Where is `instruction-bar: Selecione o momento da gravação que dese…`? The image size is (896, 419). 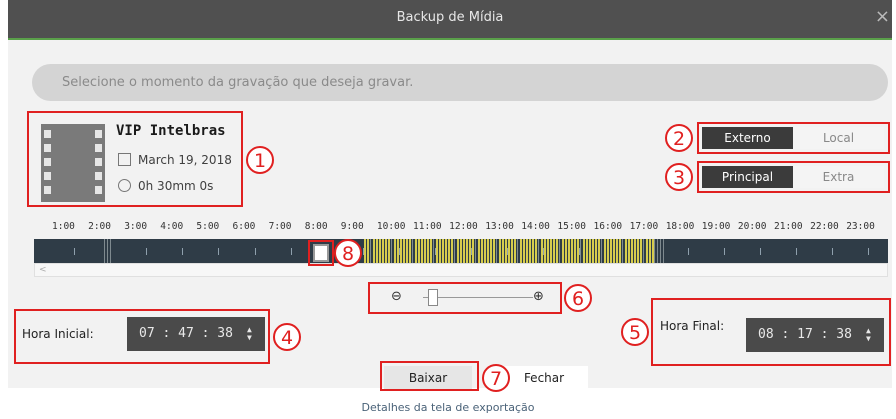
instruction-bar: Selecione o momento da gravação que dese… is located at coordinates (460, 82).